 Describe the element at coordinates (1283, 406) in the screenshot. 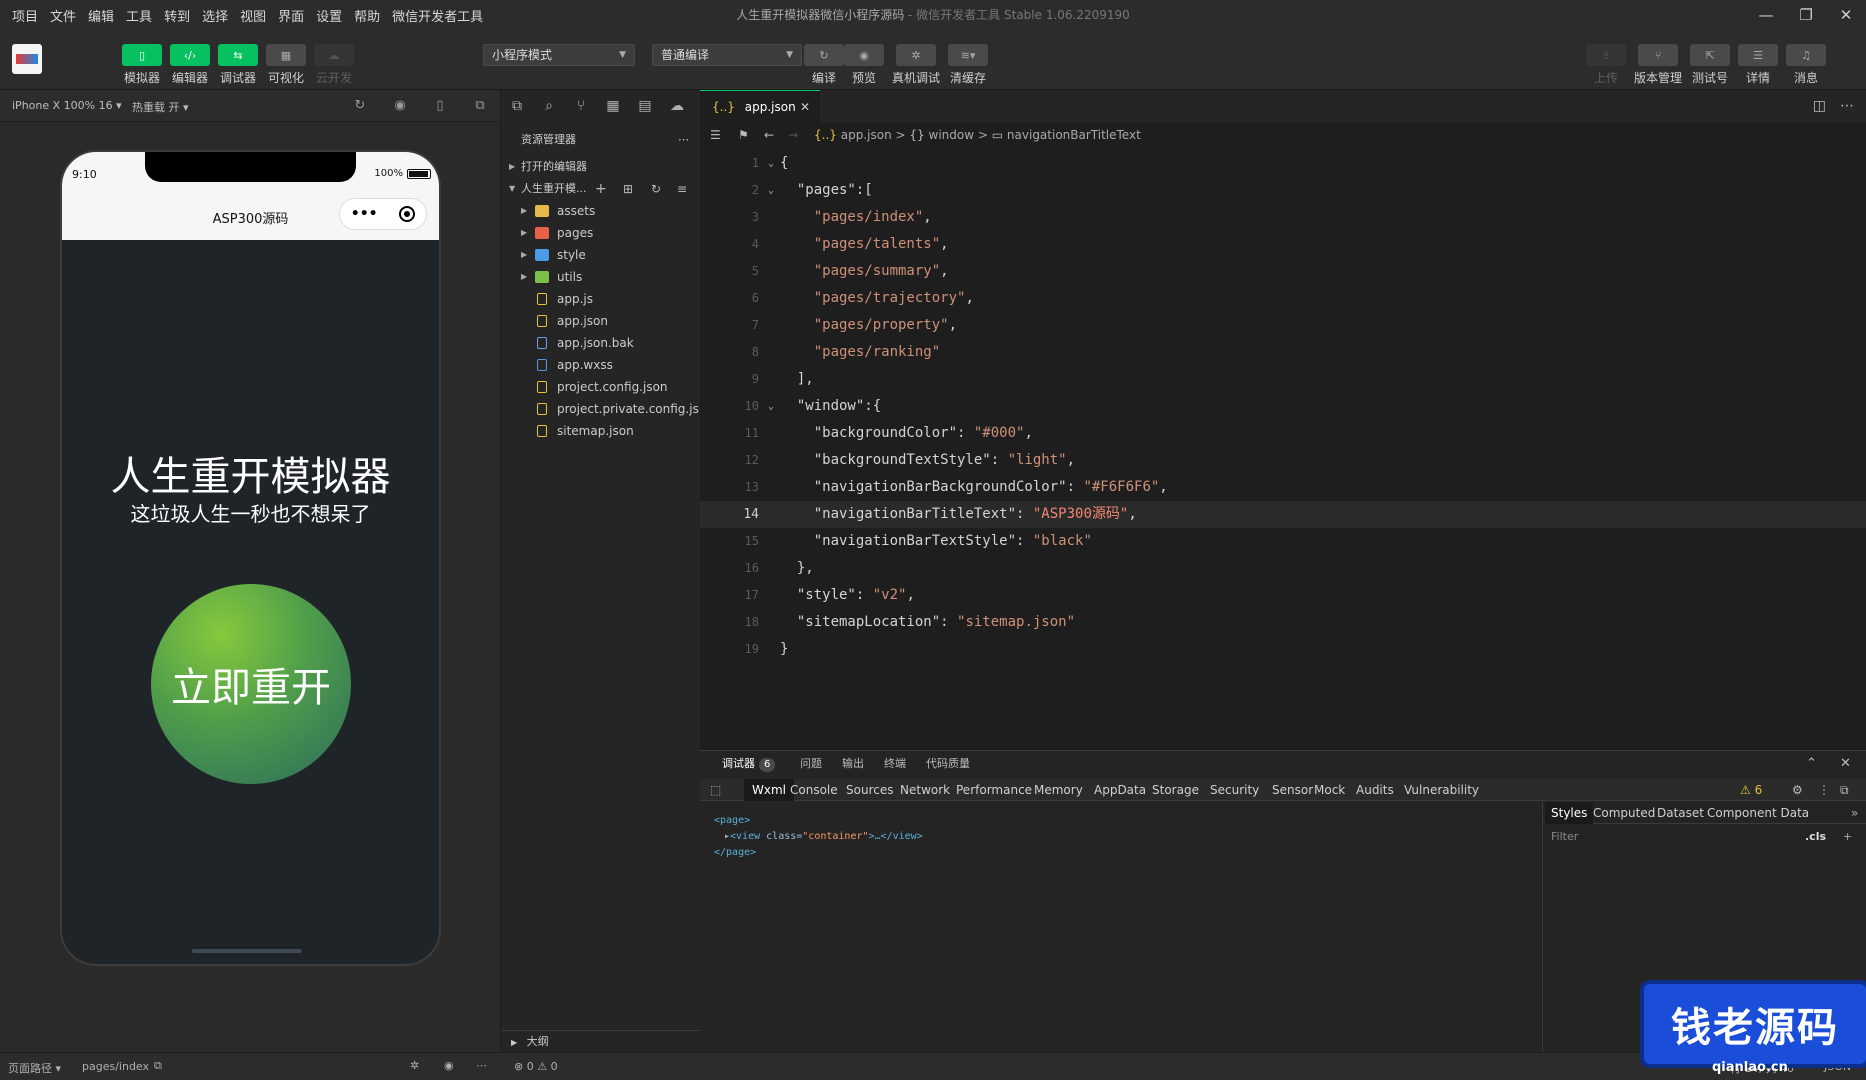

I see `code-line: 10 ⌄ "window":{` at that location.